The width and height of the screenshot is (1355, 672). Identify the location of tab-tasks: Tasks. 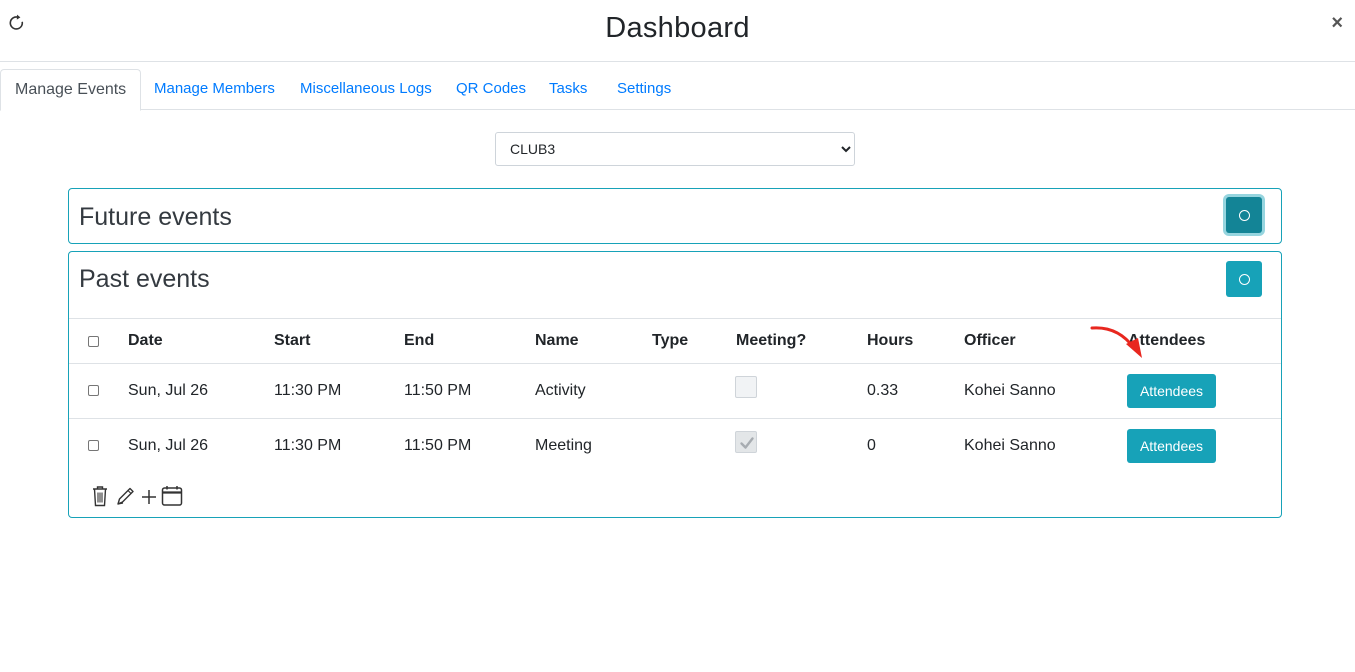
(568, 89).